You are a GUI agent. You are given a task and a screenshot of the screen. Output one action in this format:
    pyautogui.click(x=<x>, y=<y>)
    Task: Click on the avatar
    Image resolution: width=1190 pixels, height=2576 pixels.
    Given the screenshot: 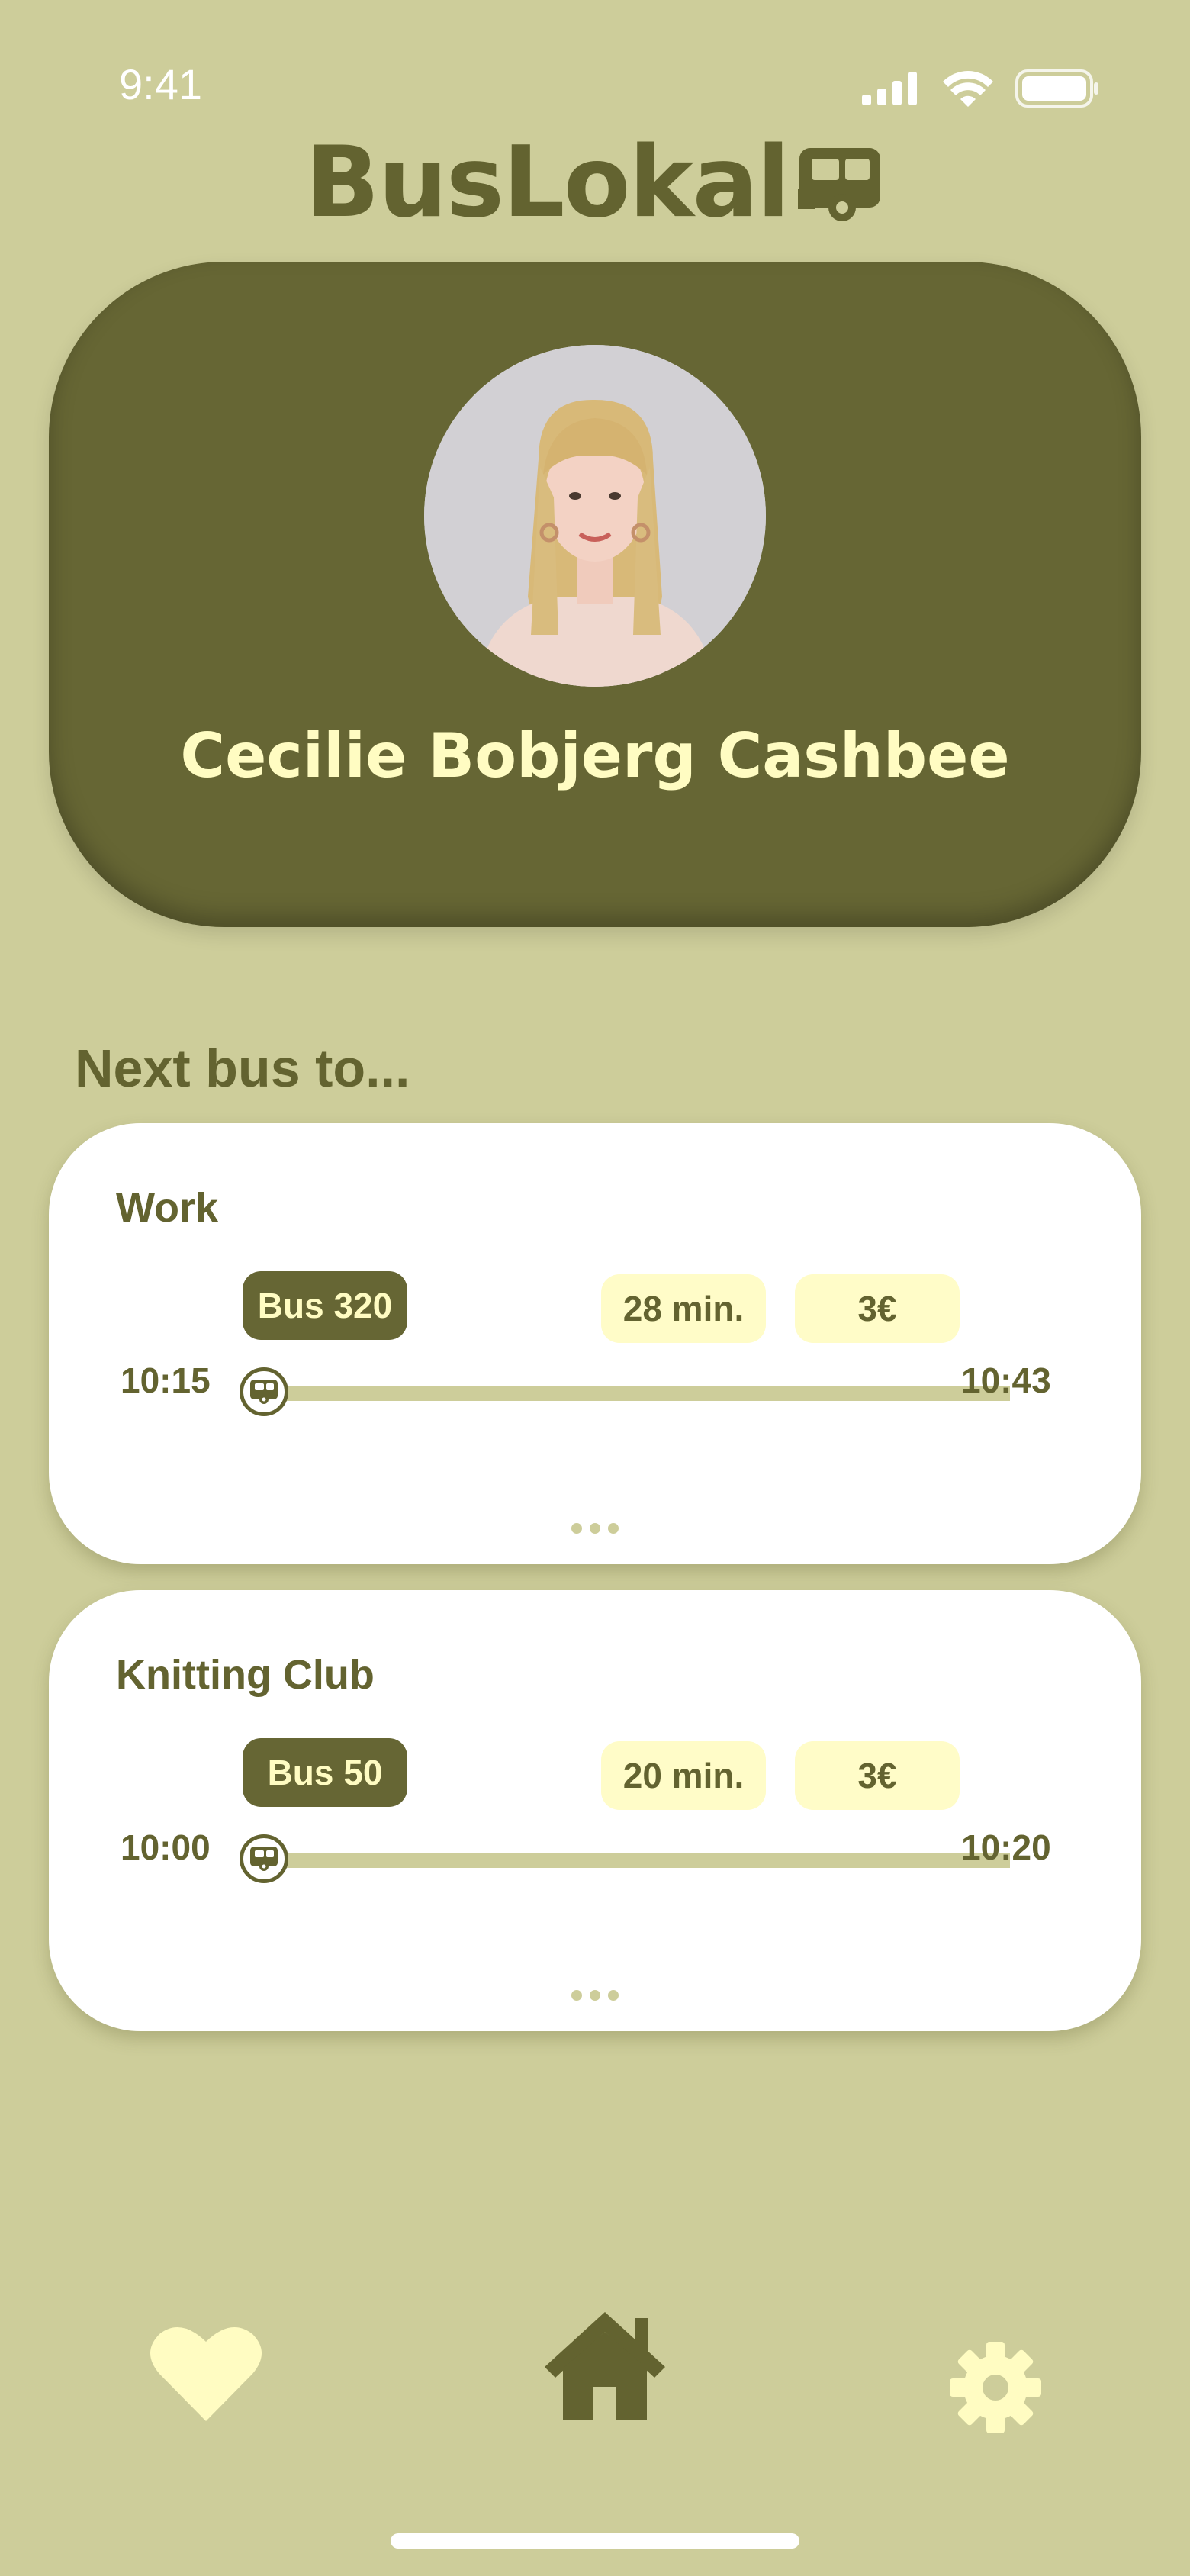 What is the action you would take?
    pyautogui.click(x=595, y=516)
    